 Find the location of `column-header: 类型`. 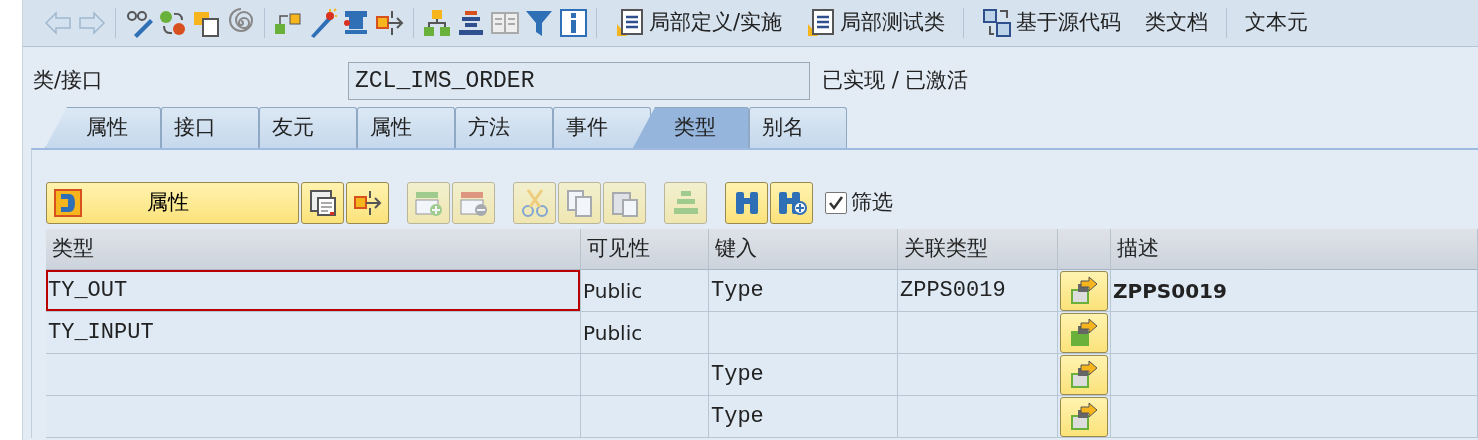

column-header: 类型 is located at coordinates (313, 249).